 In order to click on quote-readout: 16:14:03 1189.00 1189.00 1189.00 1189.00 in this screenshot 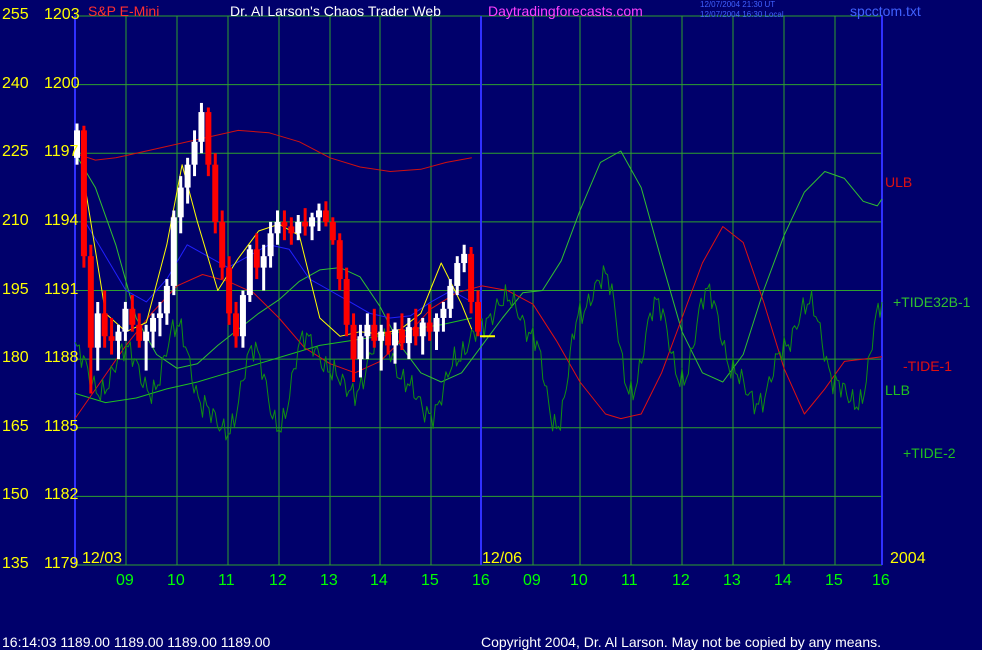, I will do `click(136, 642)`.